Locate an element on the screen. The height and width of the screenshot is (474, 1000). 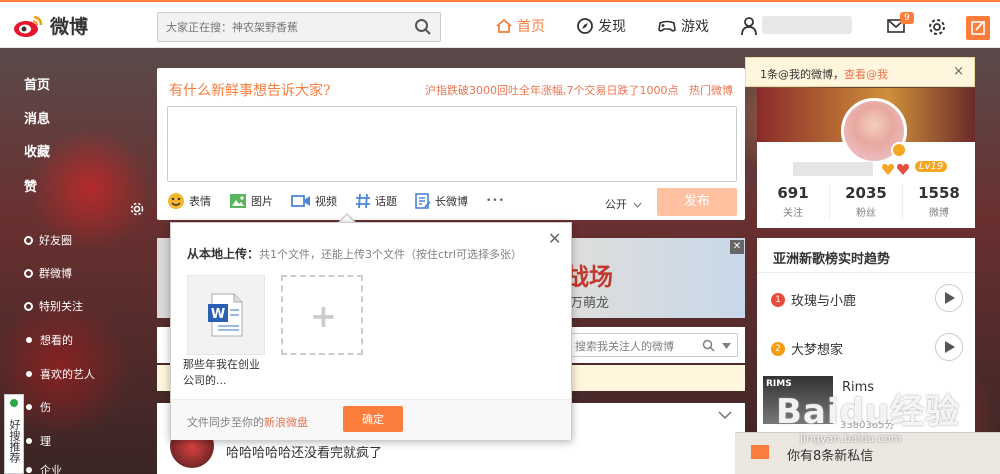
long-weibo-tool: 长微博 is located at coordinates (441, 201).